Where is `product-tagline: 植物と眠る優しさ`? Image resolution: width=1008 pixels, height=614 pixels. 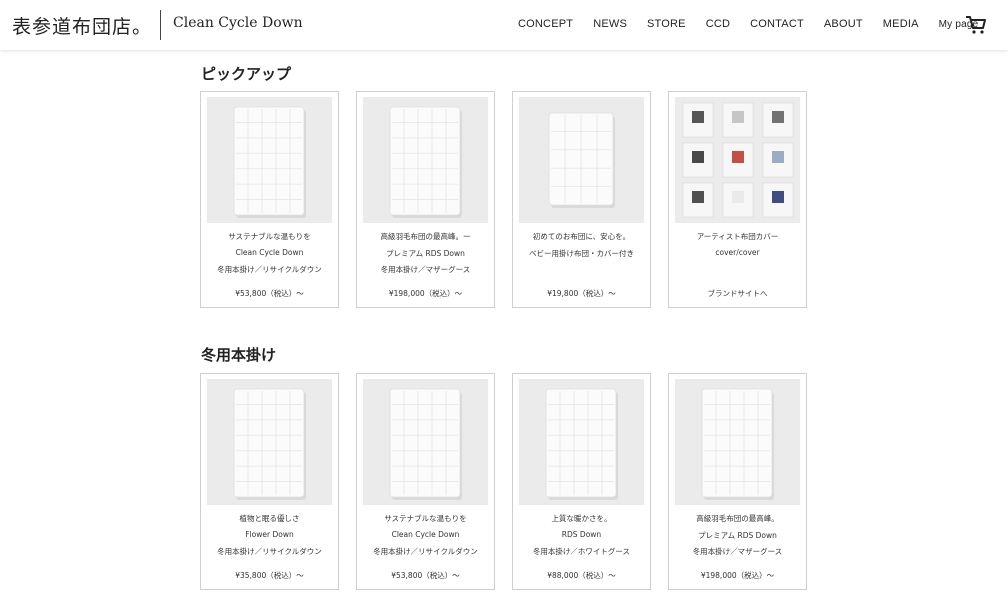
product-tagline: 植物と眠る優しさ is located at coordinates (269, 518).